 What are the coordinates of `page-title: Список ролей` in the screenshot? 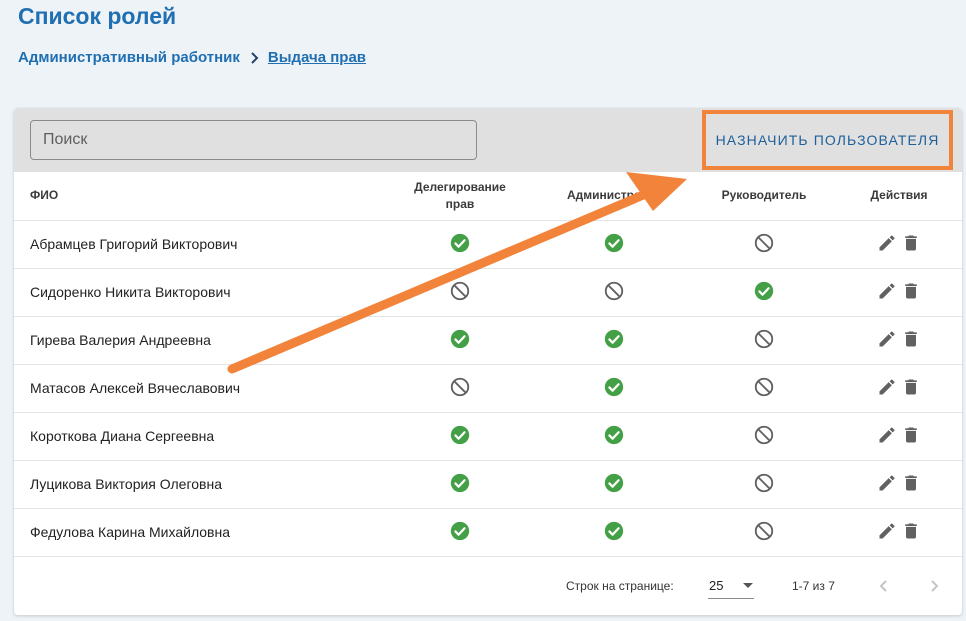 It's located at (97, 16).